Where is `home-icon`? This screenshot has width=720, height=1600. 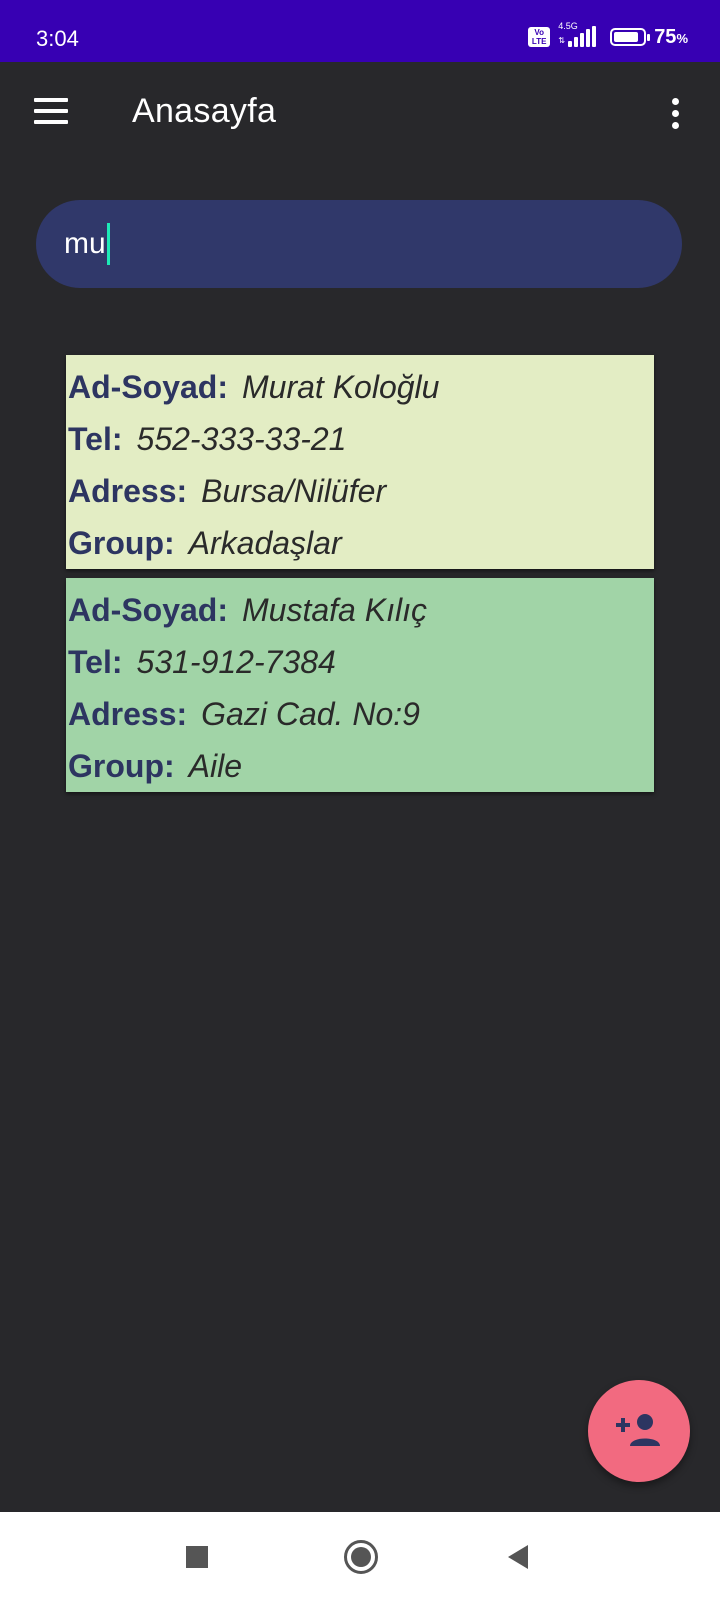
home-icon is located at coordinates (361, 1557).